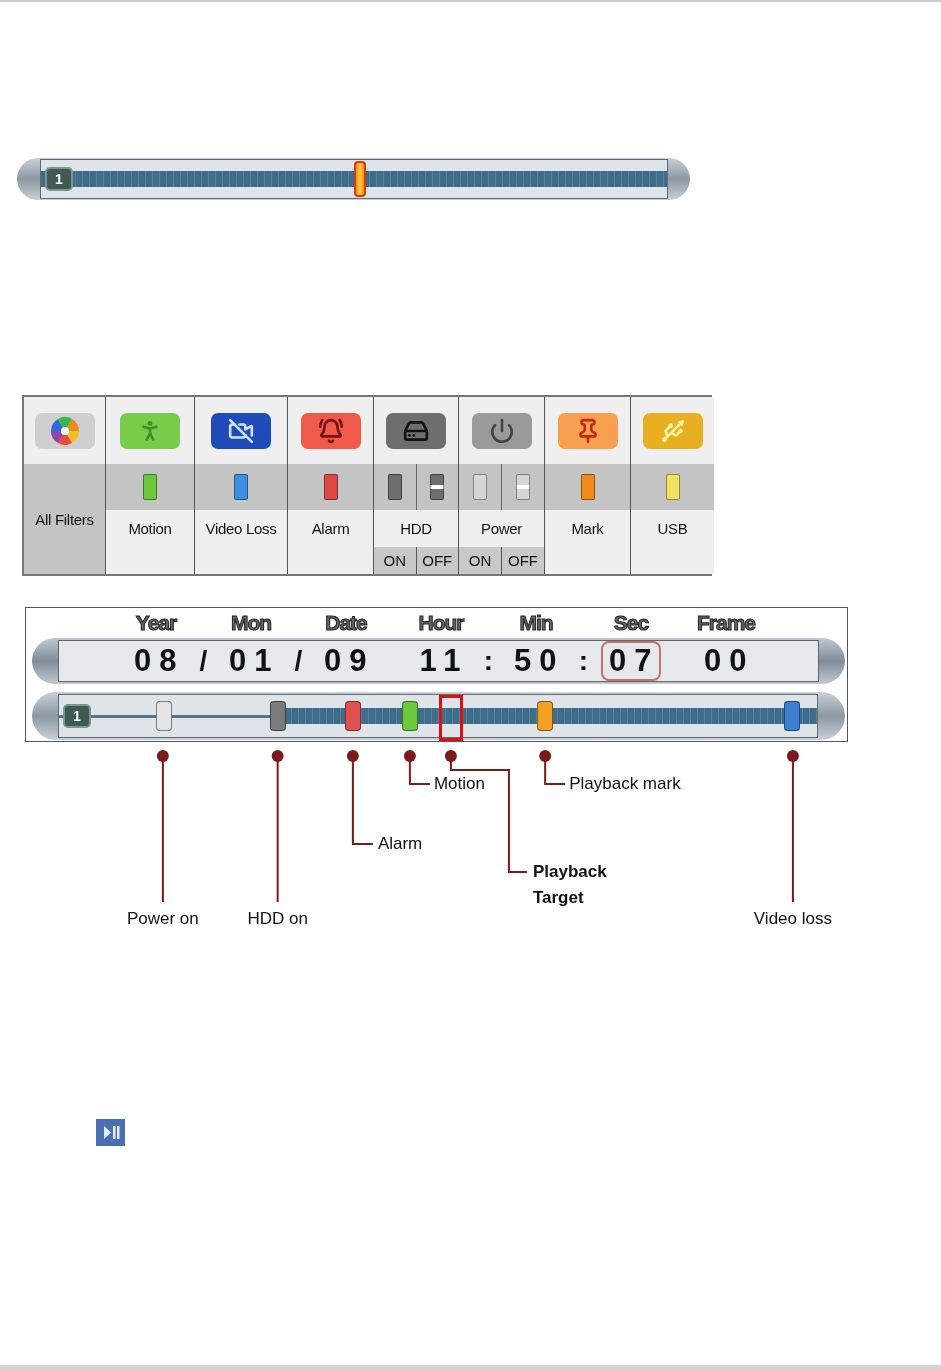  Describe the element at coordinates (64, 519) in the screenshot. I see `filter-label: All Filters` at that location.